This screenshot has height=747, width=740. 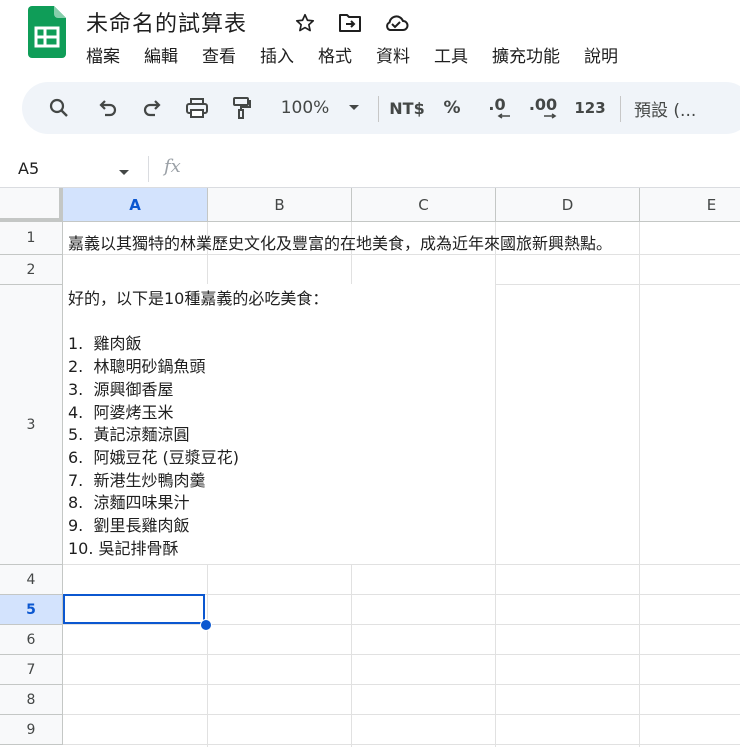 What do you see at coordinates (172, 166) in the screenshot?
I see `fx-icon: fx` at bounding box center [172, 166].